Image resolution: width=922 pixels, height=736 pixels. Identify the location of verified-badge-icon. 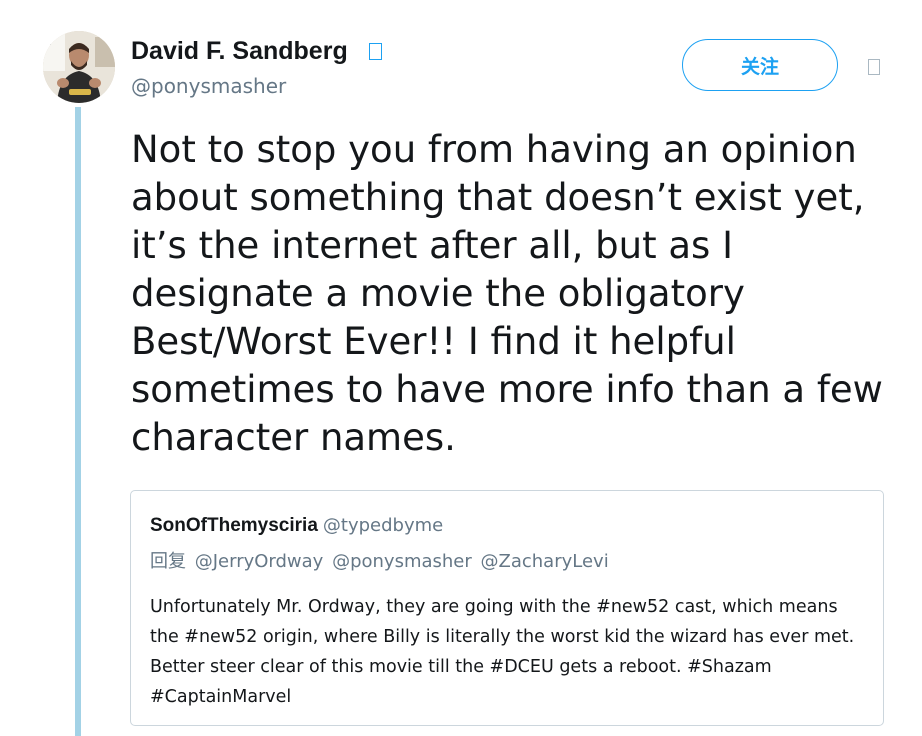
(375, 51).